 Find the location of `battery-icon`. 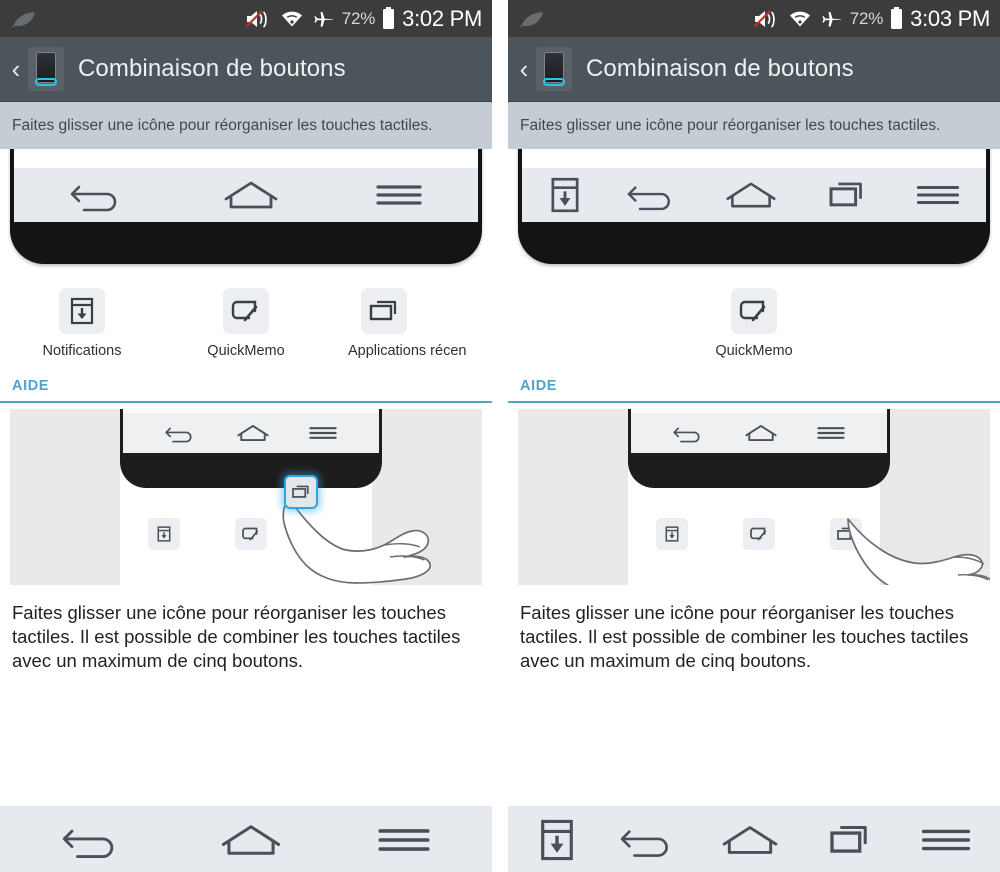

battery-icon is located at coordinates (389, 18).